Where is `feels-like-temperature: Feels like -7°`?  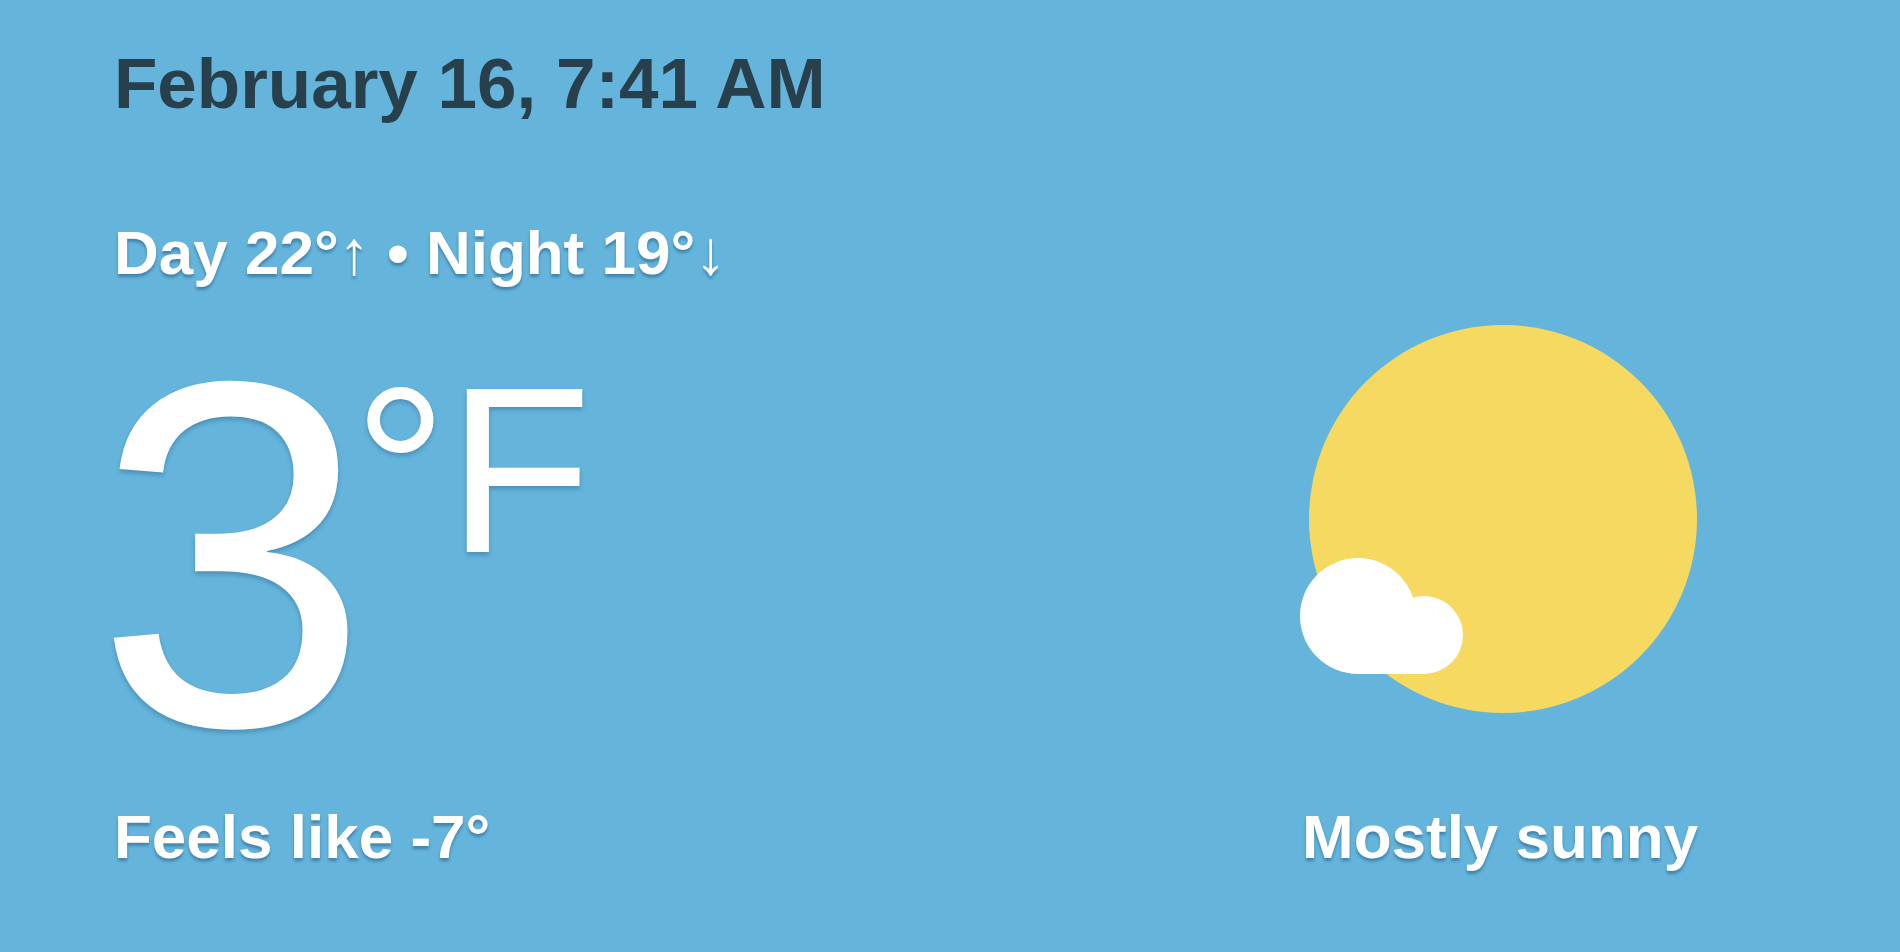 feels-like-temperature: Feels like -7° is located at coordinates (302, 837).